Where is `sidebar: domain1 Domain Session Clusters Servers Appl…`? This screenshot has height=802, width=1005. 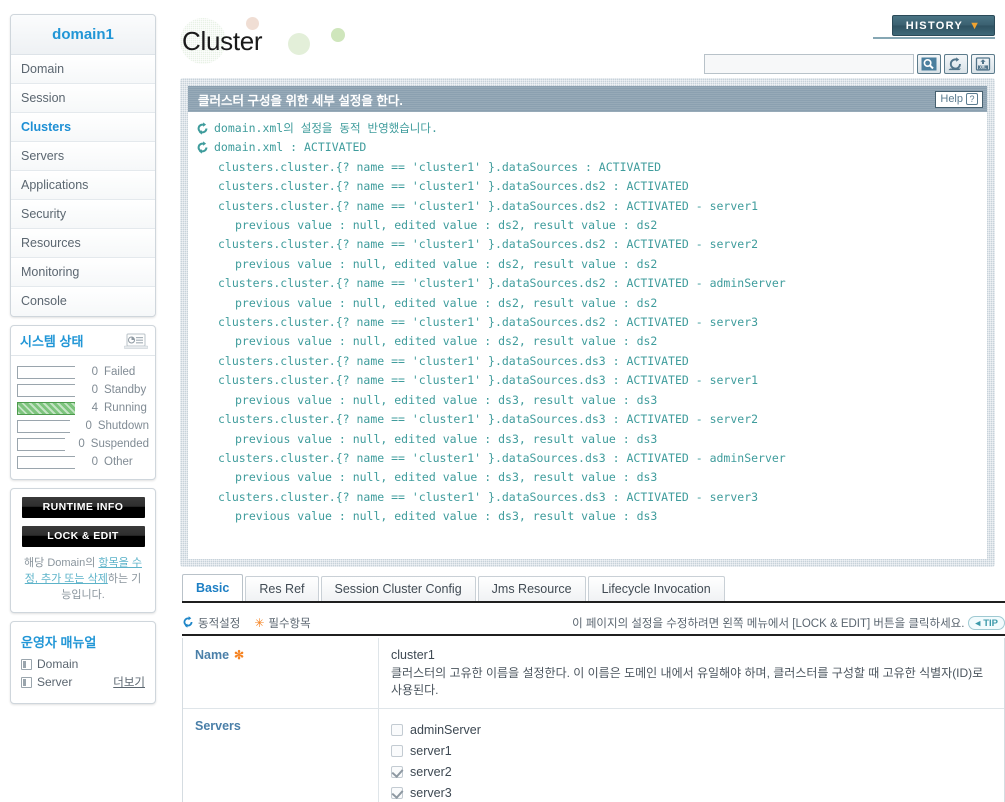
sidebar: domain1 Domain Session Clusters Servers Appl… is located at coordinates (83, 363).